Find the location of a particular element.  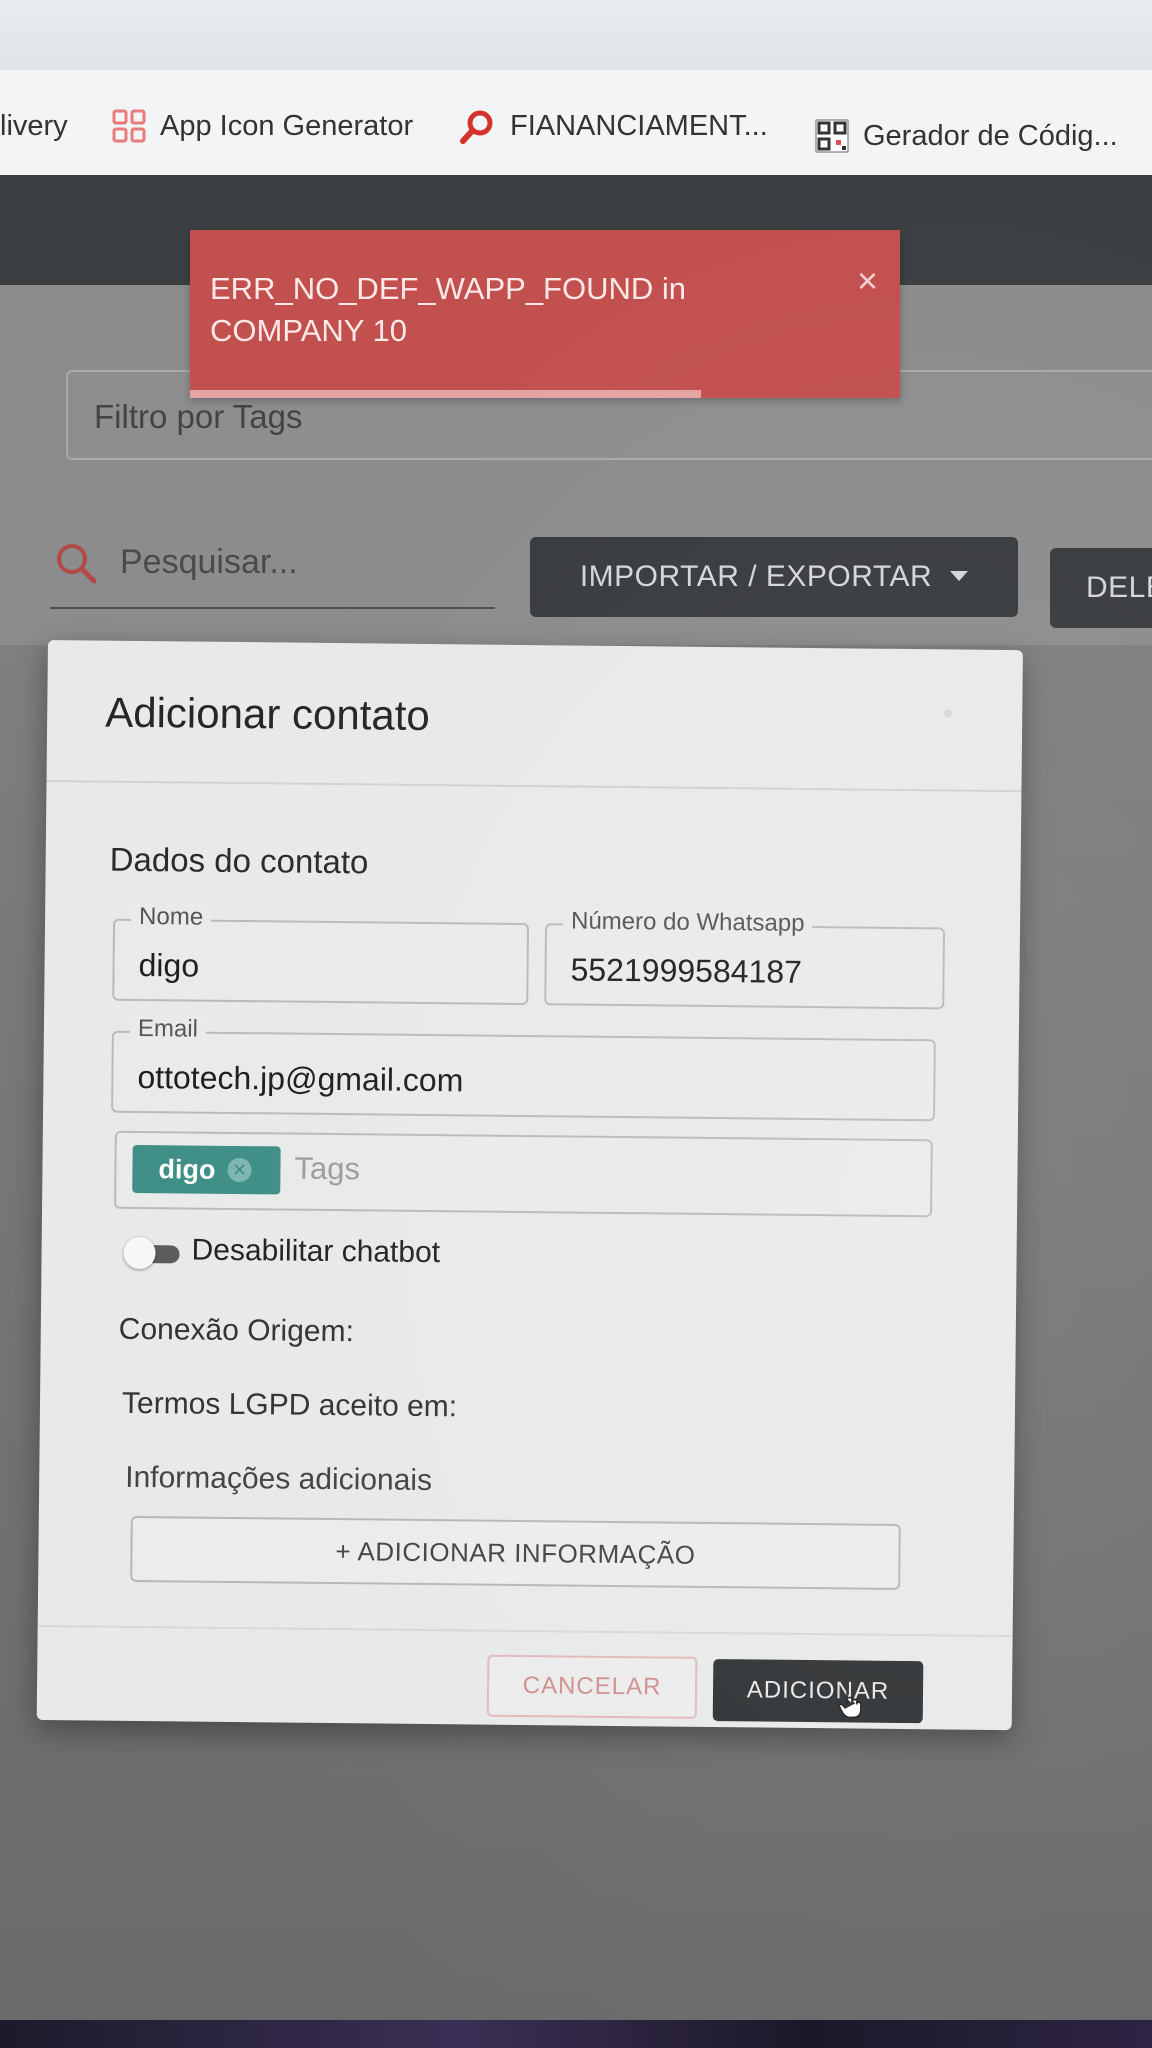

email-field-value: ottotech.jp@gmail.com is located at coordinates (300, 1078).